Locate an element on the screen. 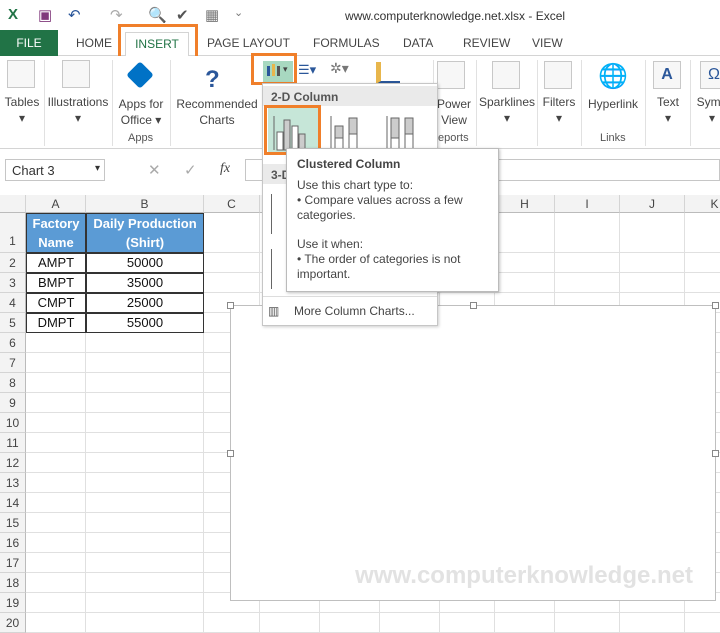  row-header: 1 is located at coordinates (13, 233).